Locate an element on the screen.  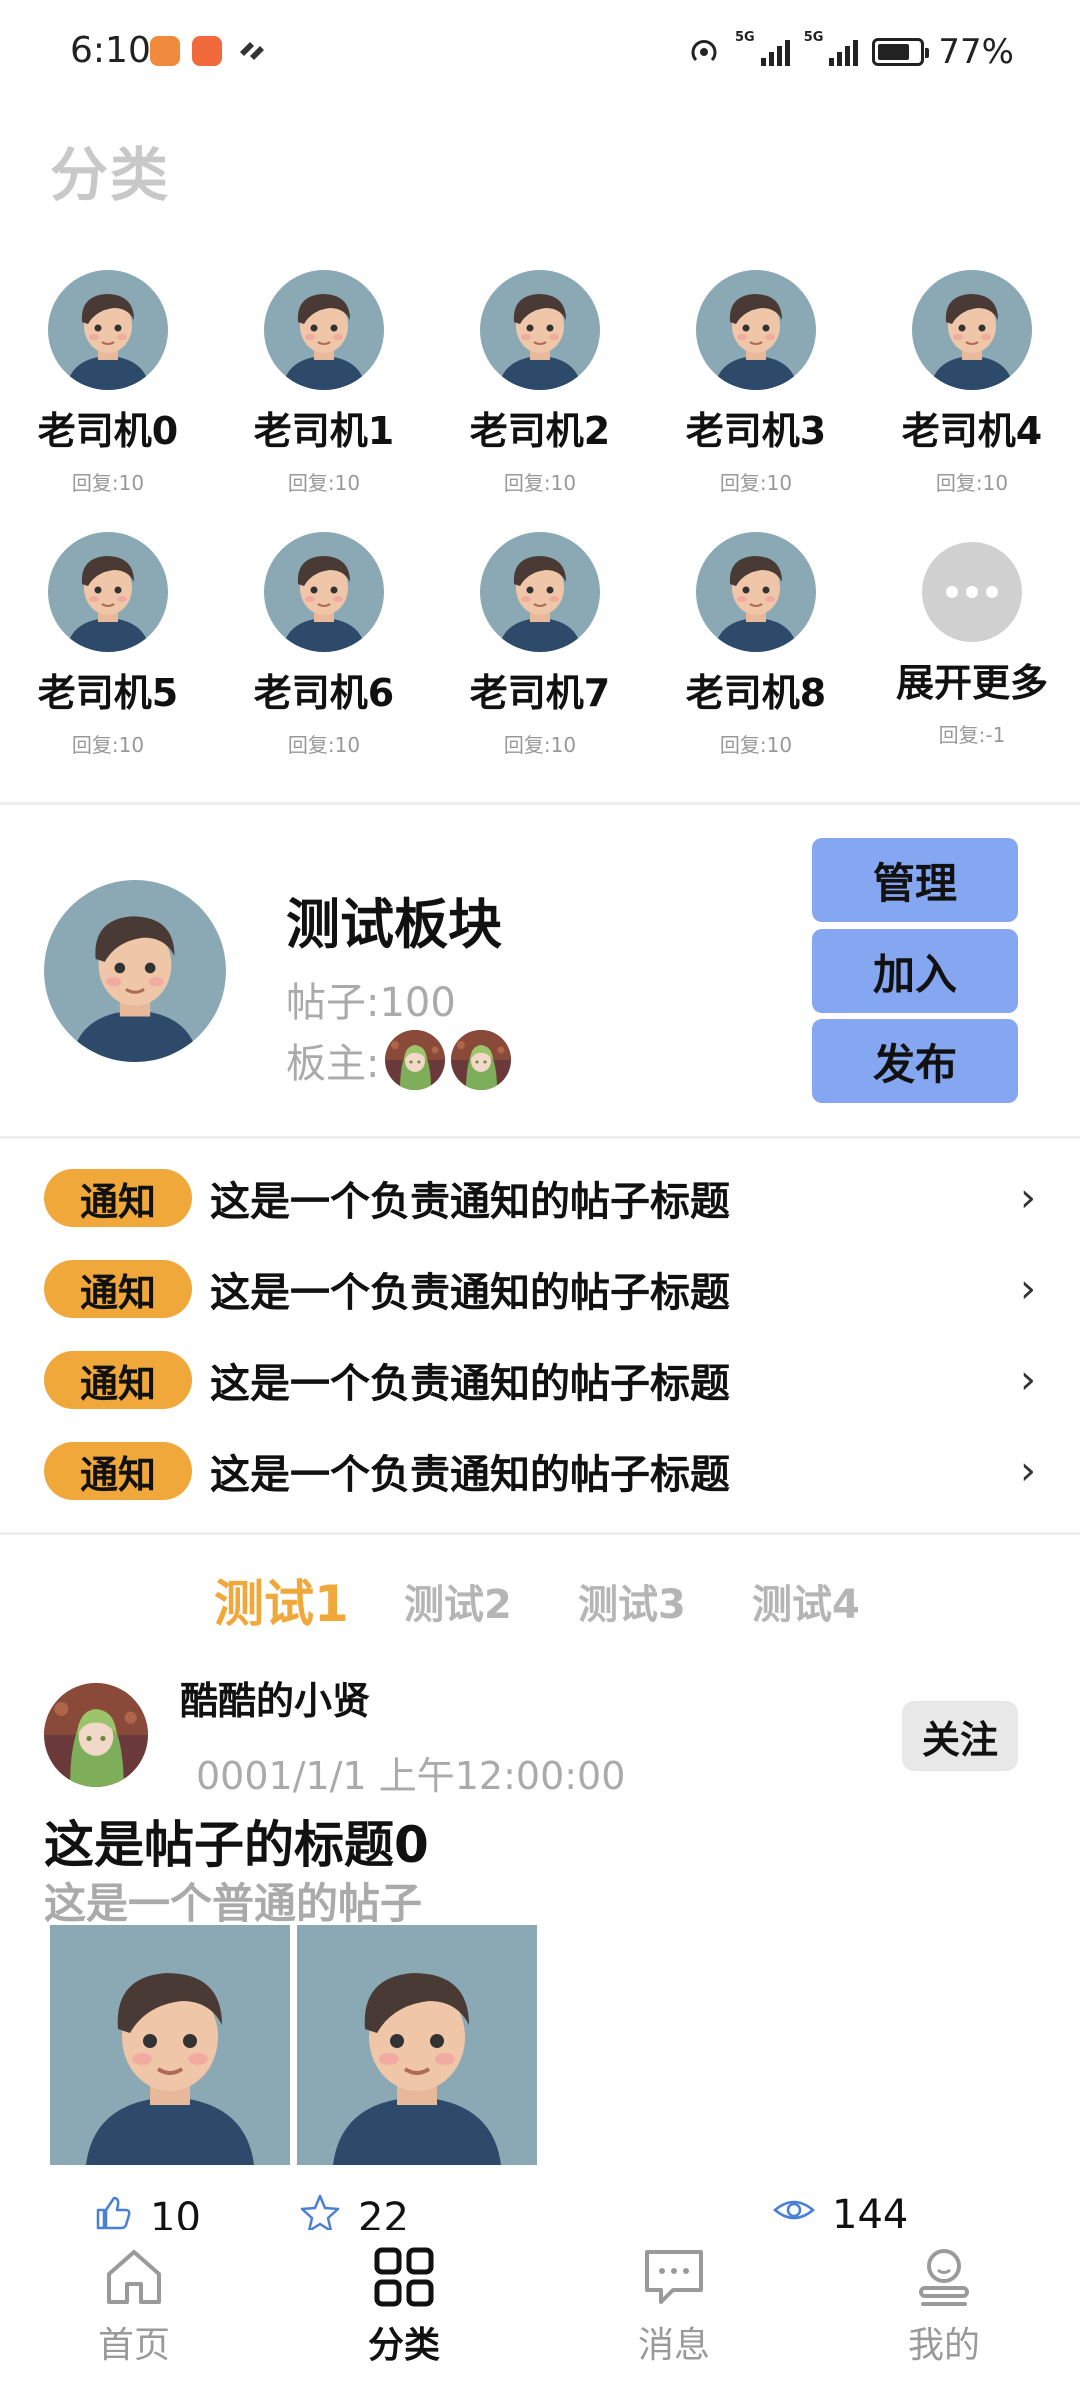
category-name: 老司机5 is located at coordinates (108, 693).